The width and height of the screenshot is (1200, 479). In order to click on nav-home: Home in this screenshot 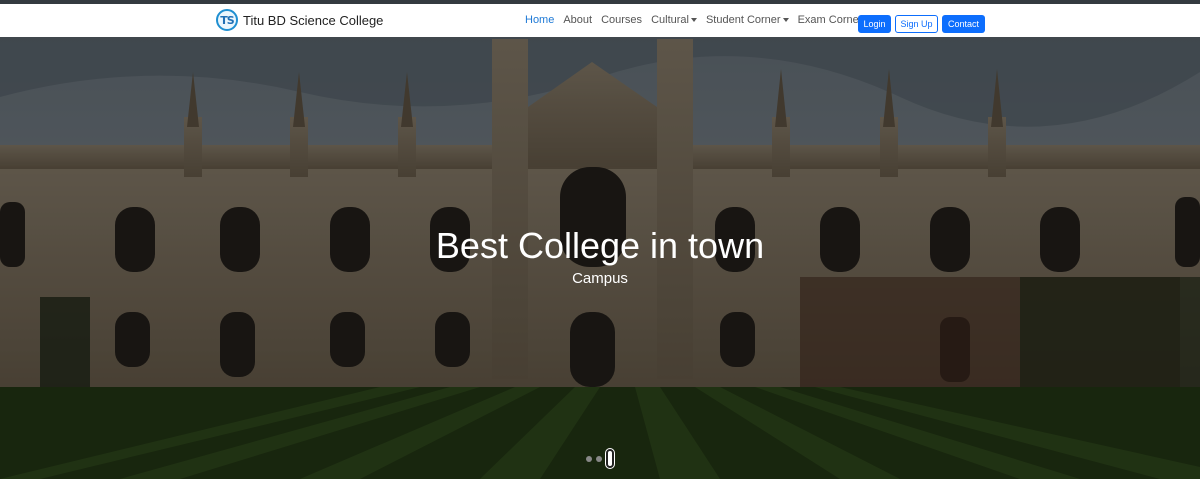, I will do `click(539, 20)`.